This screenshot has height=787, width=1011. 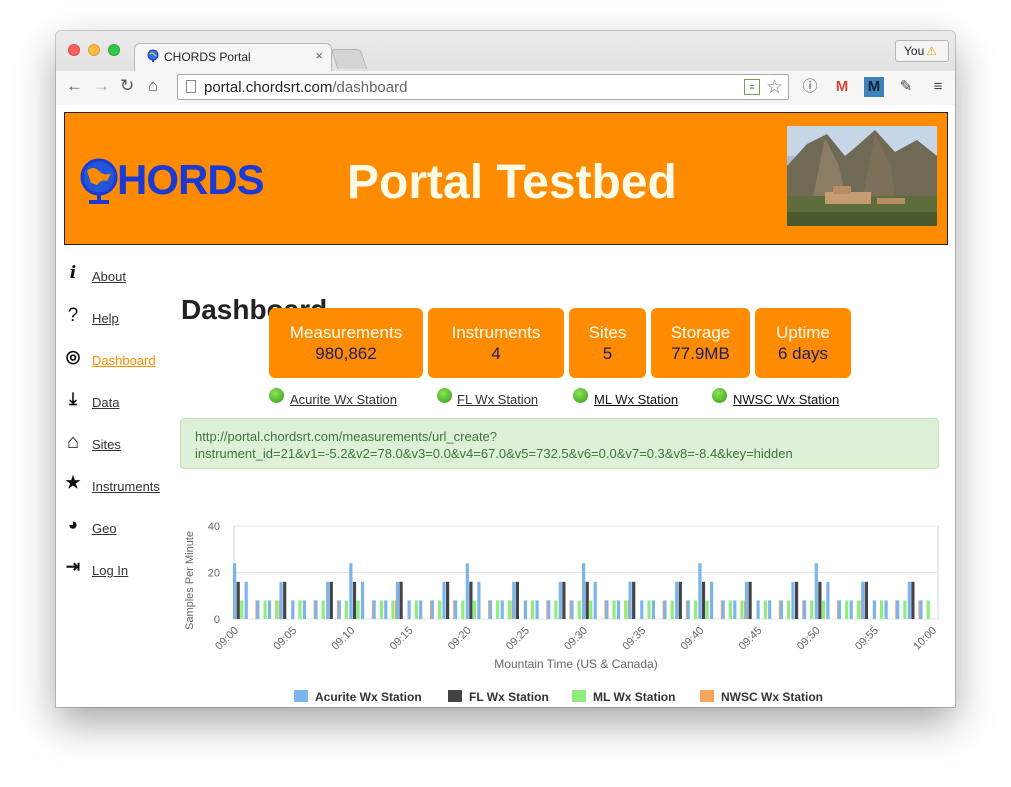 I want to click on bookmark-star-icon: ☆, so click(x=774, y=87).